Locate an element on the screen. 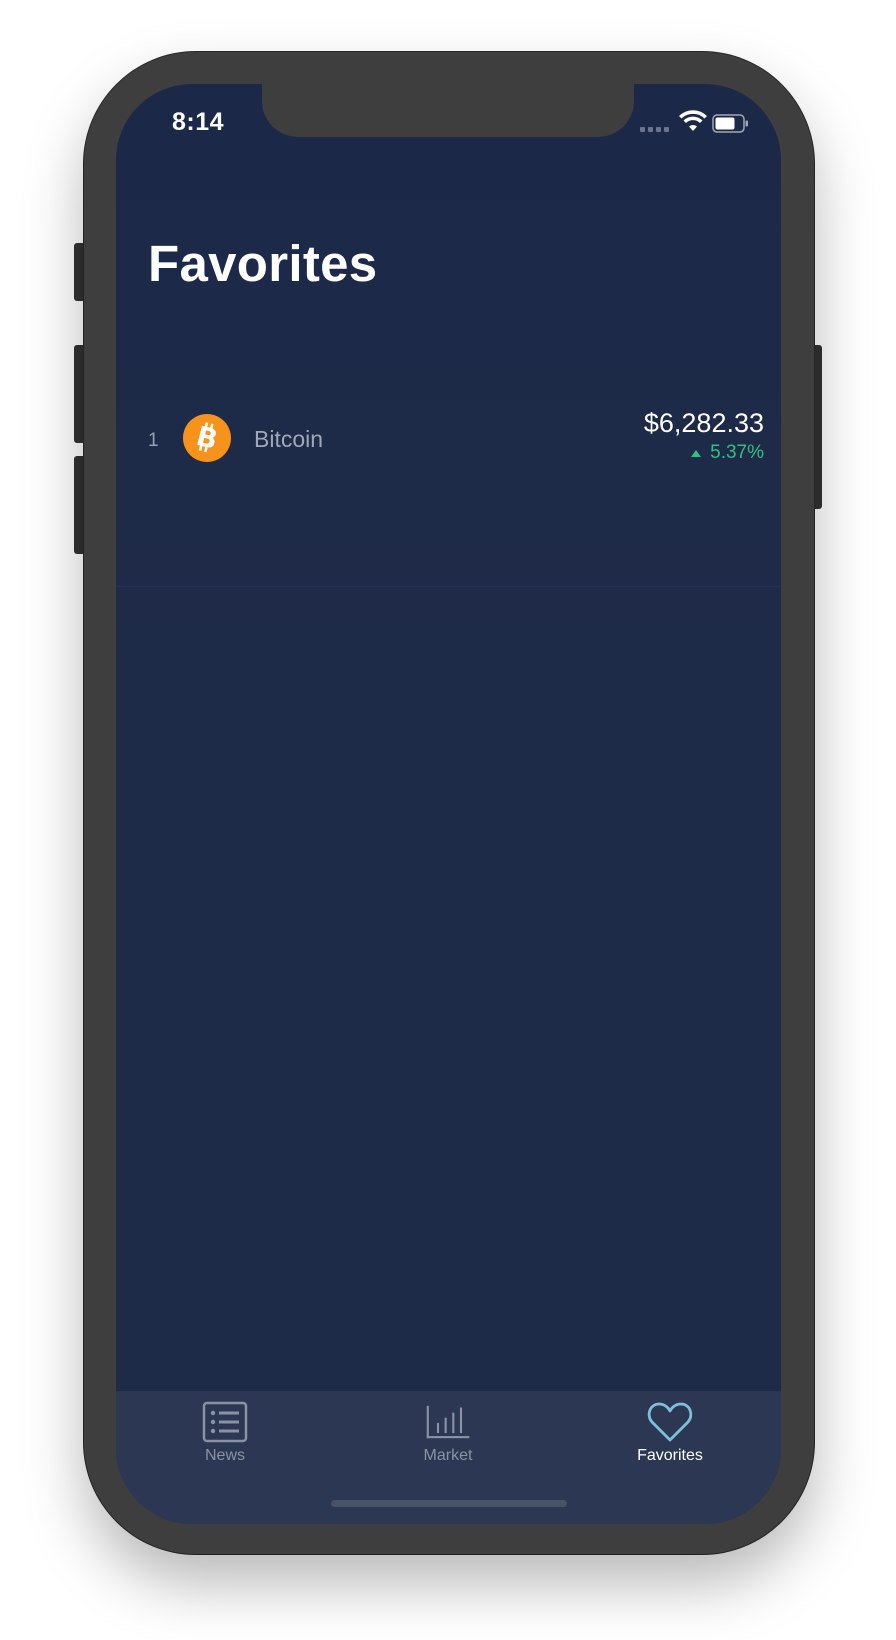 The width and height of the screenshot is (896, 1640). tab-favorites: Favorites is located at coordinates (670, 1436).